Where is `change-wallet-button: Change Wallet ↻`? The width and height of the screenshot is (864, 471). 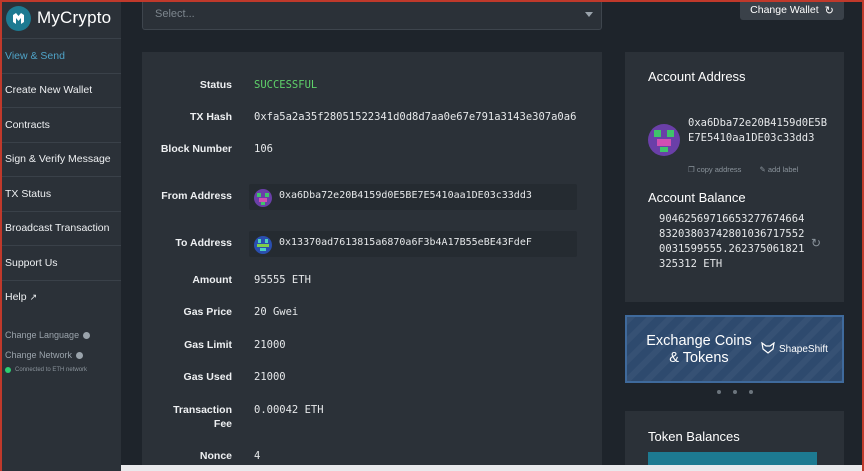 change-wallet-button: Change Wallet ↻ is located at coordinates (792, 10).